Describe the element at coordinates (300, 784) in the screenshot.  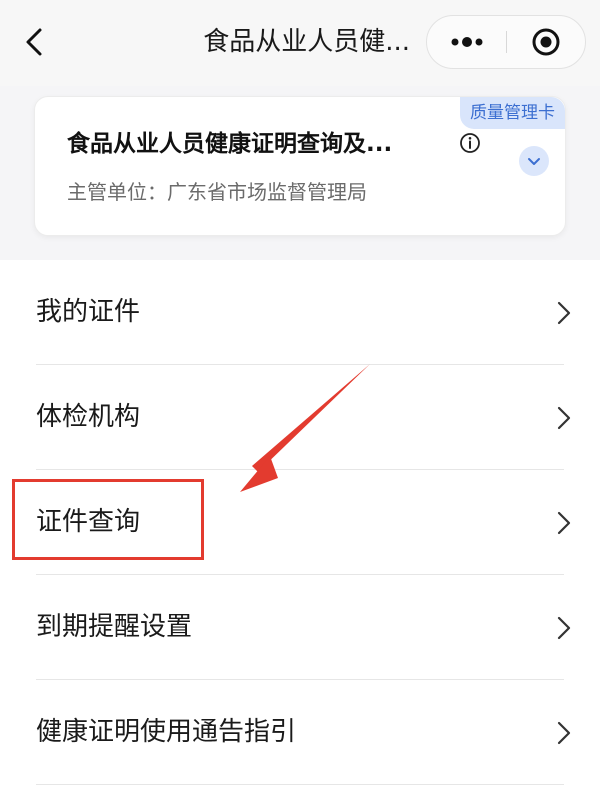
I see `list-divider` at that location.